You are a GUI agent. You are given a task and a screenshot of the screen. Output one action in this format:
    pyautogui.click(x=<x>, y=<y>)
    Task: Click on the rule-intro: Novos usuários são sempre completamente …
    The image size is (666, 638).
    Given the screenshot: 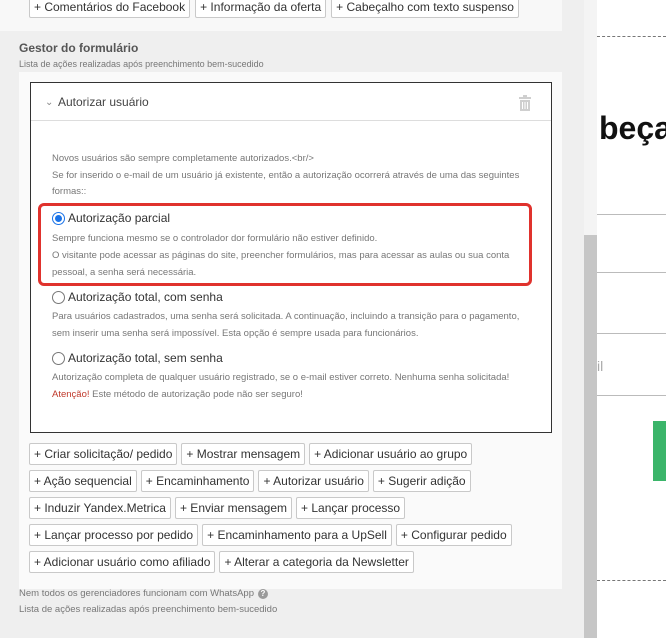 What is the action you would take?
    pyautogui.click(x=287, y=176)
    